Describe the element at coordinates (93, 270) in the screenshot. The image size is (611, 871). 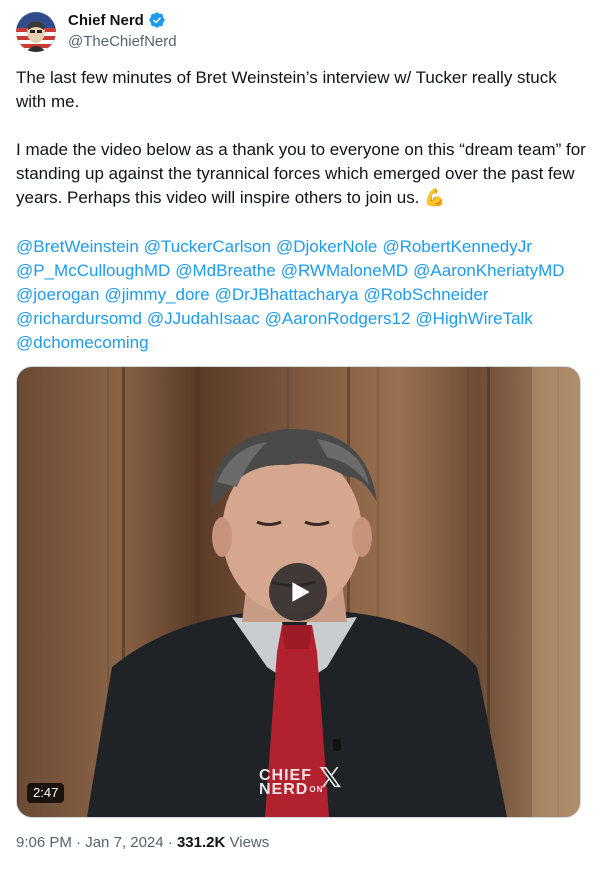
I see `mention-link: @P_McCulloughMD` at that location.